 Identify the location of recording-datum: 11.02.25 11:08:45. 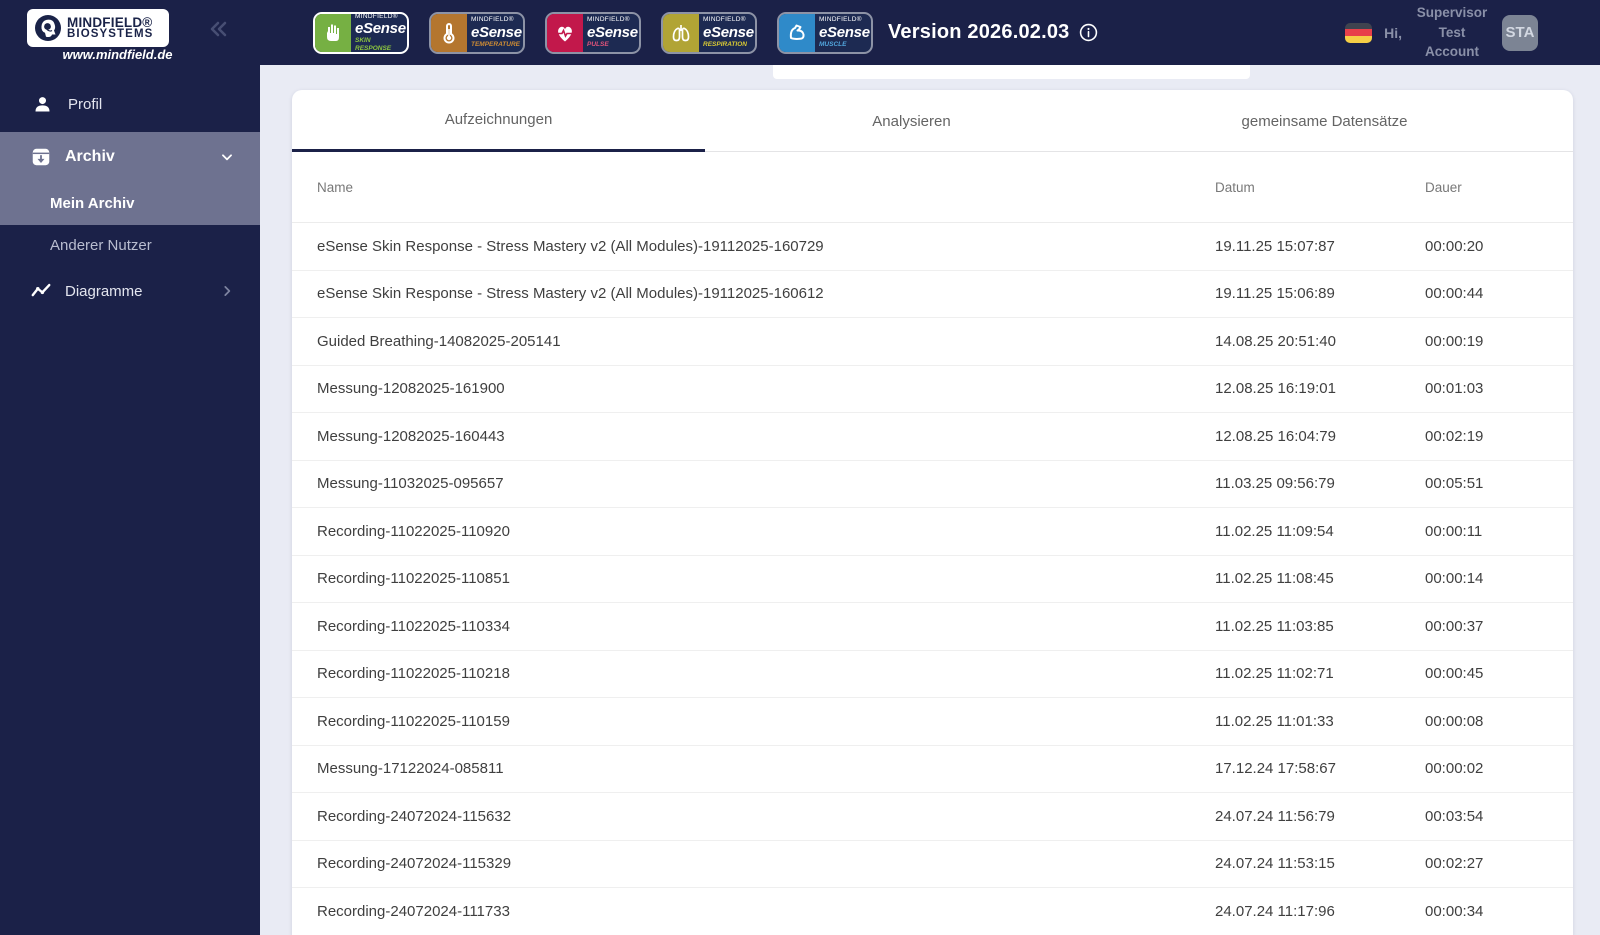
(1274, 579).